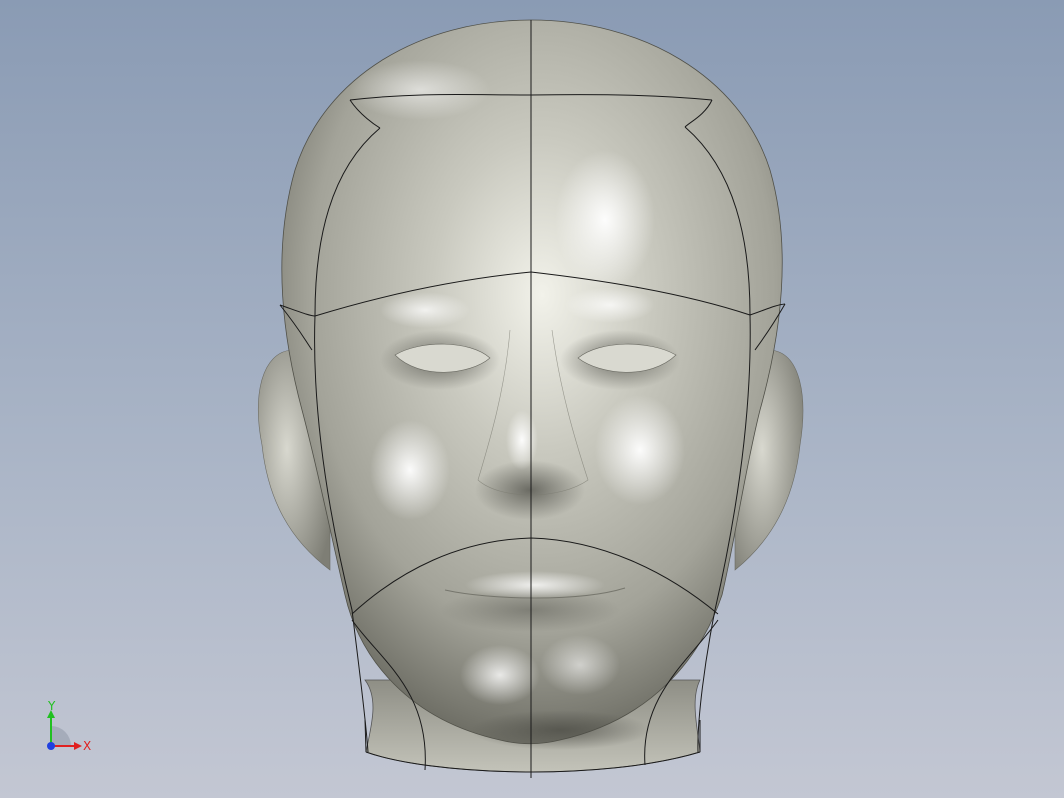  Describe the element at coordinates (87, 746) in the screenshot. I see `x-axis-label: X` at that location.